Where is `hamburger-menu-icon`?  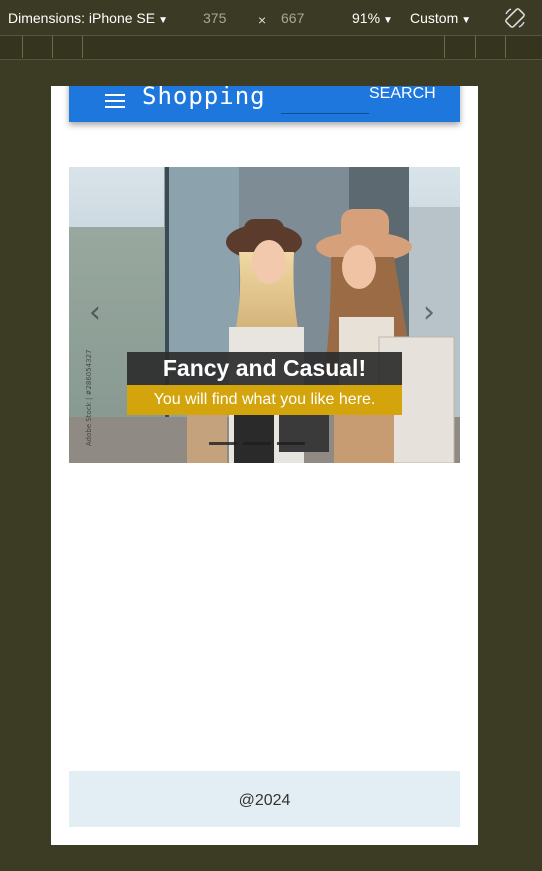 hamburger-menu-icon is located at coordinates (115, 101).